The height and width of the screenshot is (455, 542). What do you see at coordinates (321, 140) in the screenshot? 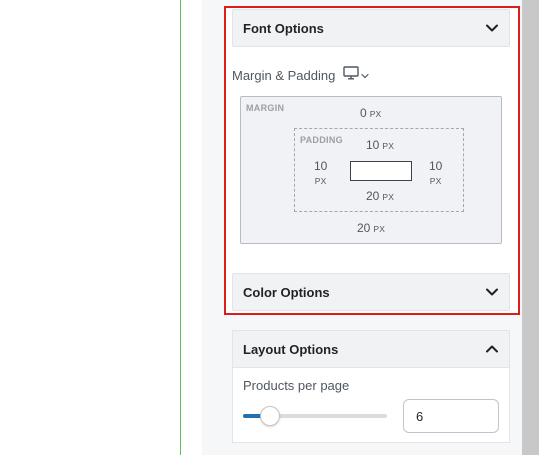
I see `padding-tag: PADDING` at bounding box center [321, 140].